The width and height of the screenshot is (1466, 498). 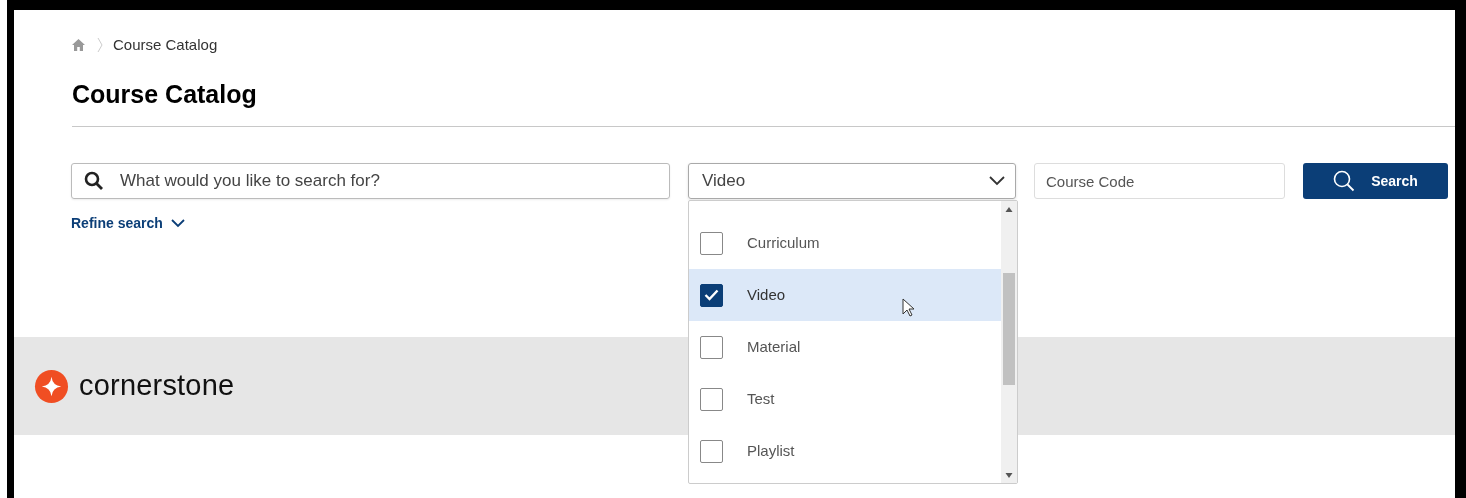 What do you see at coordinates (845, 347) in the screenshot?
I see `dropdown-option: Material` at bounding box center [845, 347].